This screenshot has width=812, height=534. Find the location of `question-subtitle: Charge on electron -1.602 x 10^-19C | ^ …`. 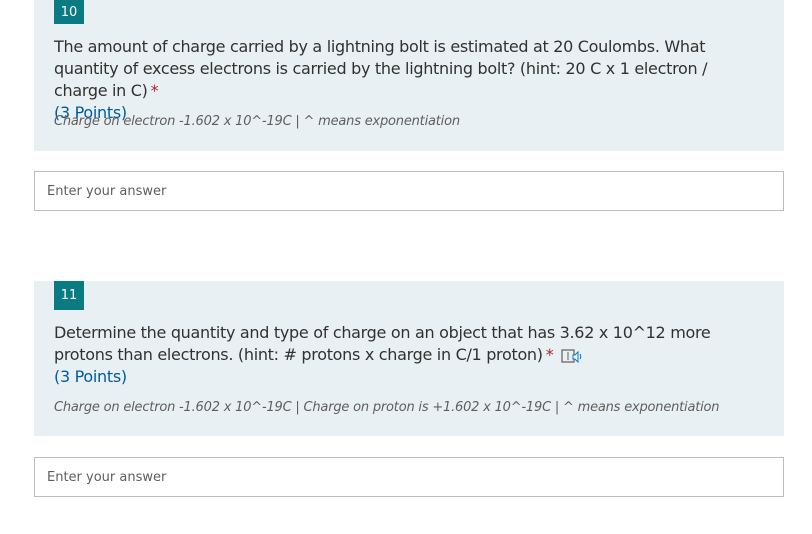

question-subtitle: Charge on electron -1.602 x 10^-19C | ^ … is located at coordinates (257, 121).